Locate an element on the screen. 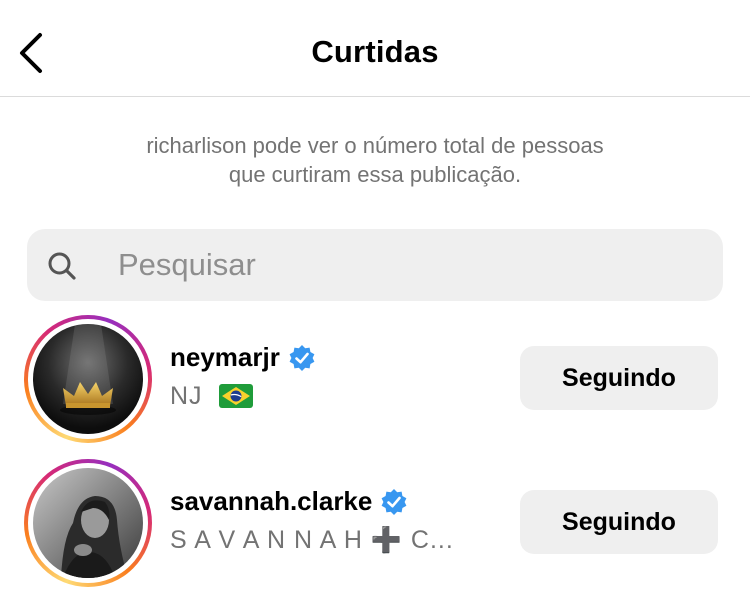 The image size is (750, 606). subtitle-text: NJ is located at coordinates (186, 396).